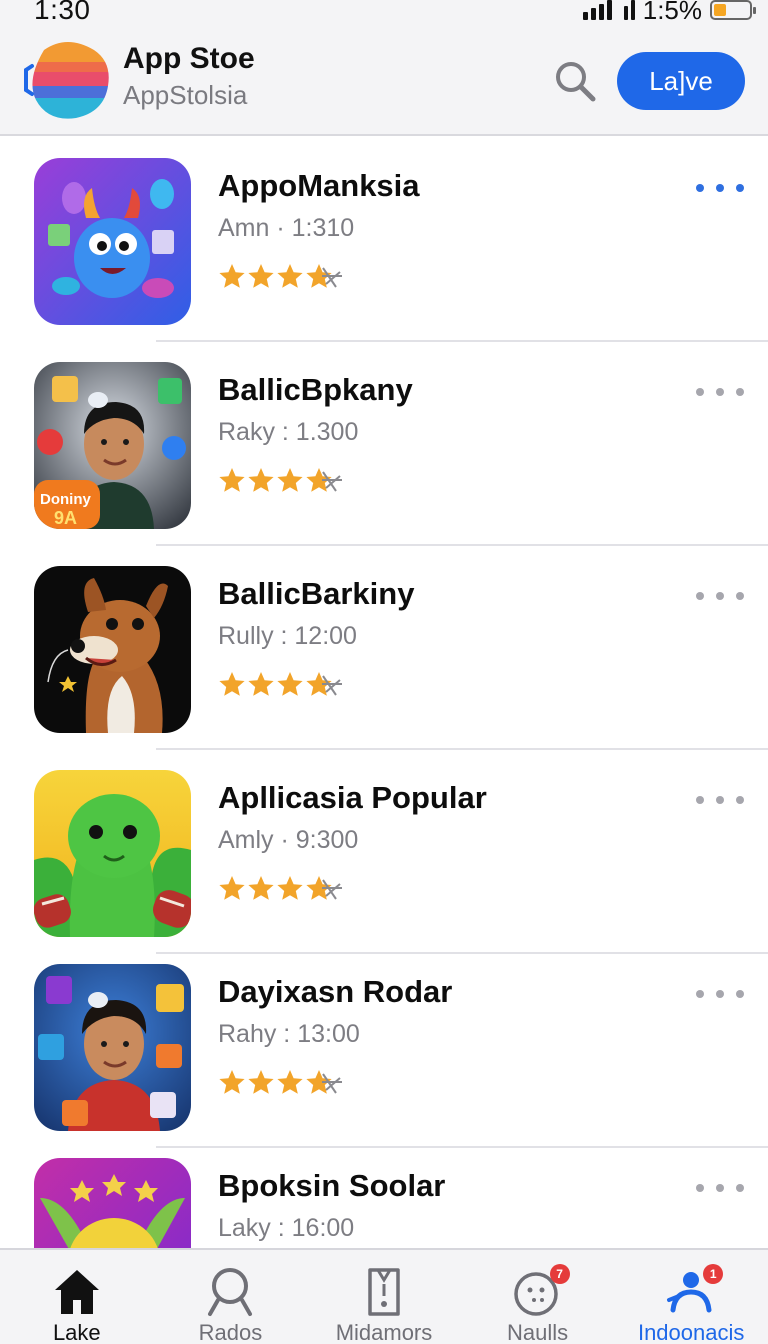  Describe the element at coordinates (335, 991) in the screenshot. I see `app-name: Dayixasn Rodar` at that location.